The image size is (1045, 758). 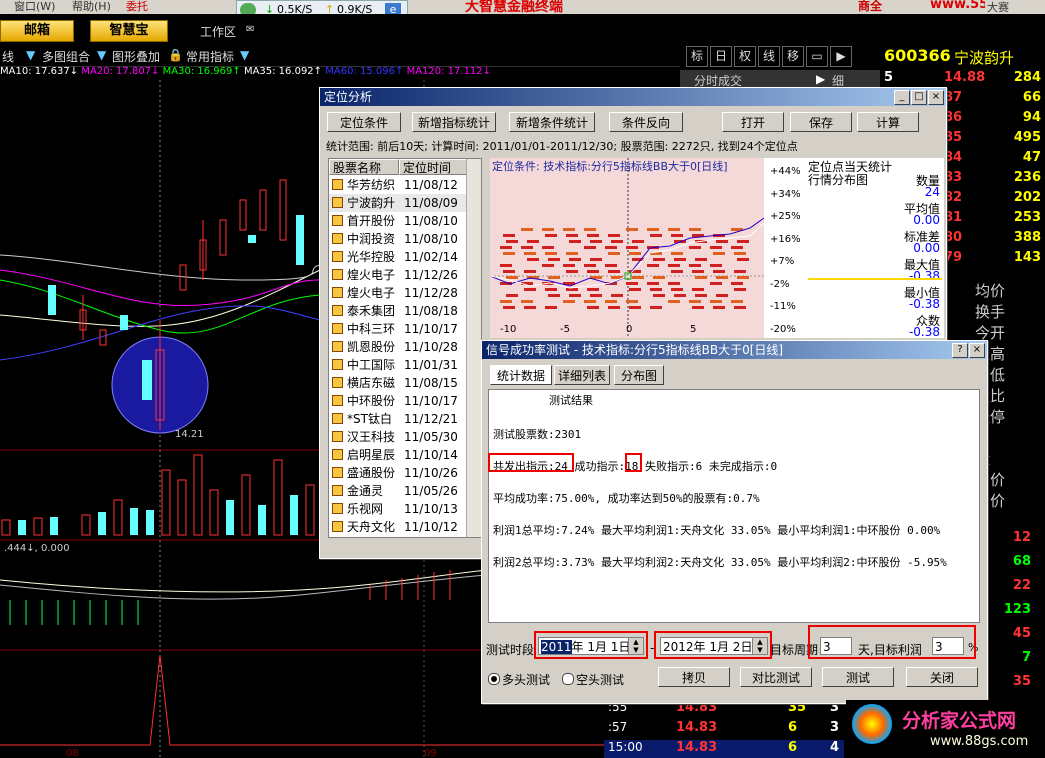 What do you see at coordinates (793, 56) in the screenshot?
I see `tab-yi: 移` at bounding box center [793, 56].